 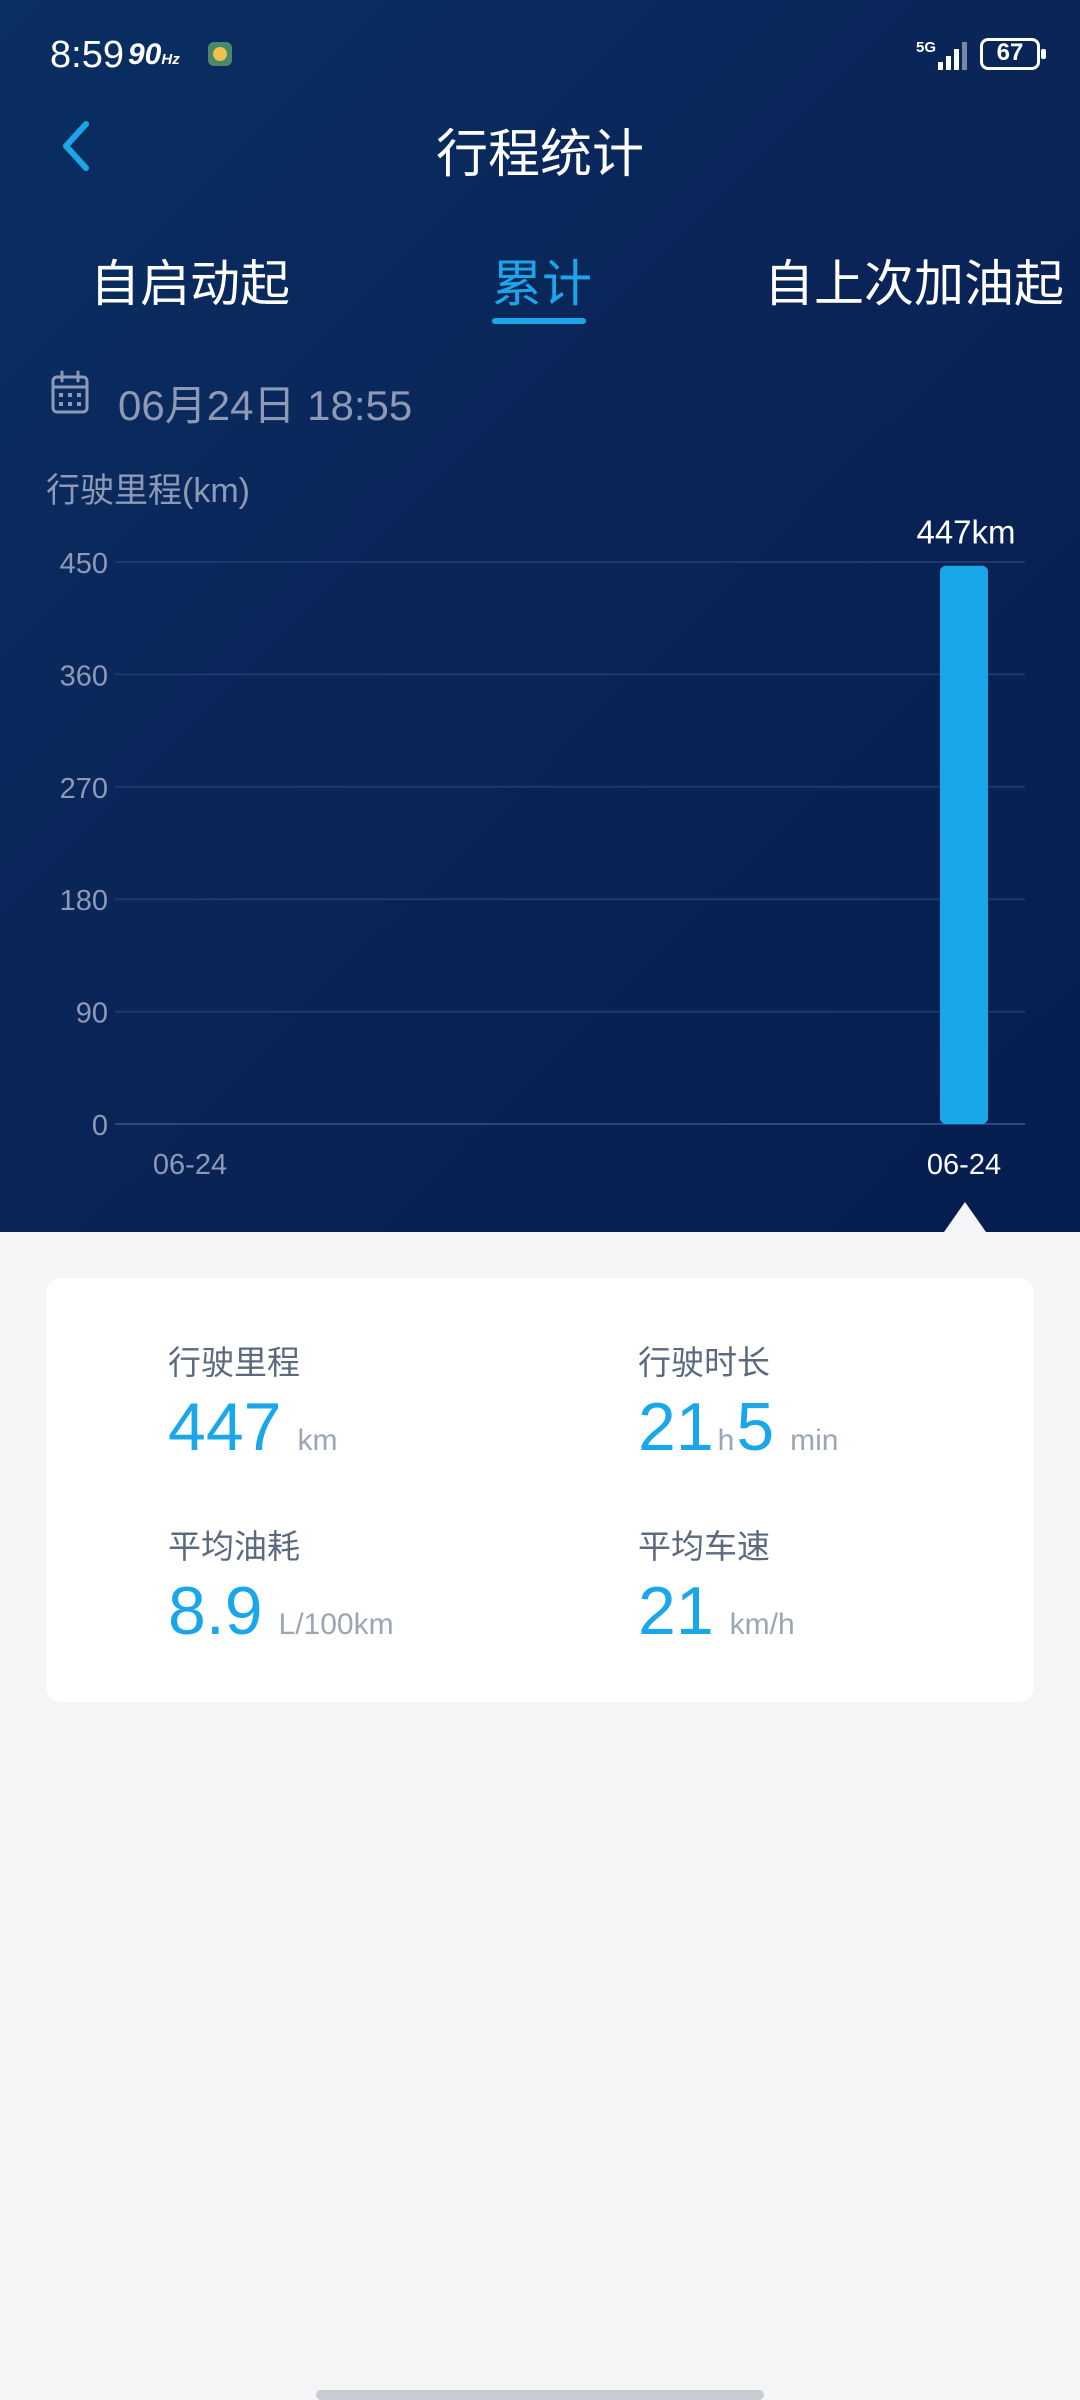 I want to click on page-title: 行程统计, so click(x=539, y=155).